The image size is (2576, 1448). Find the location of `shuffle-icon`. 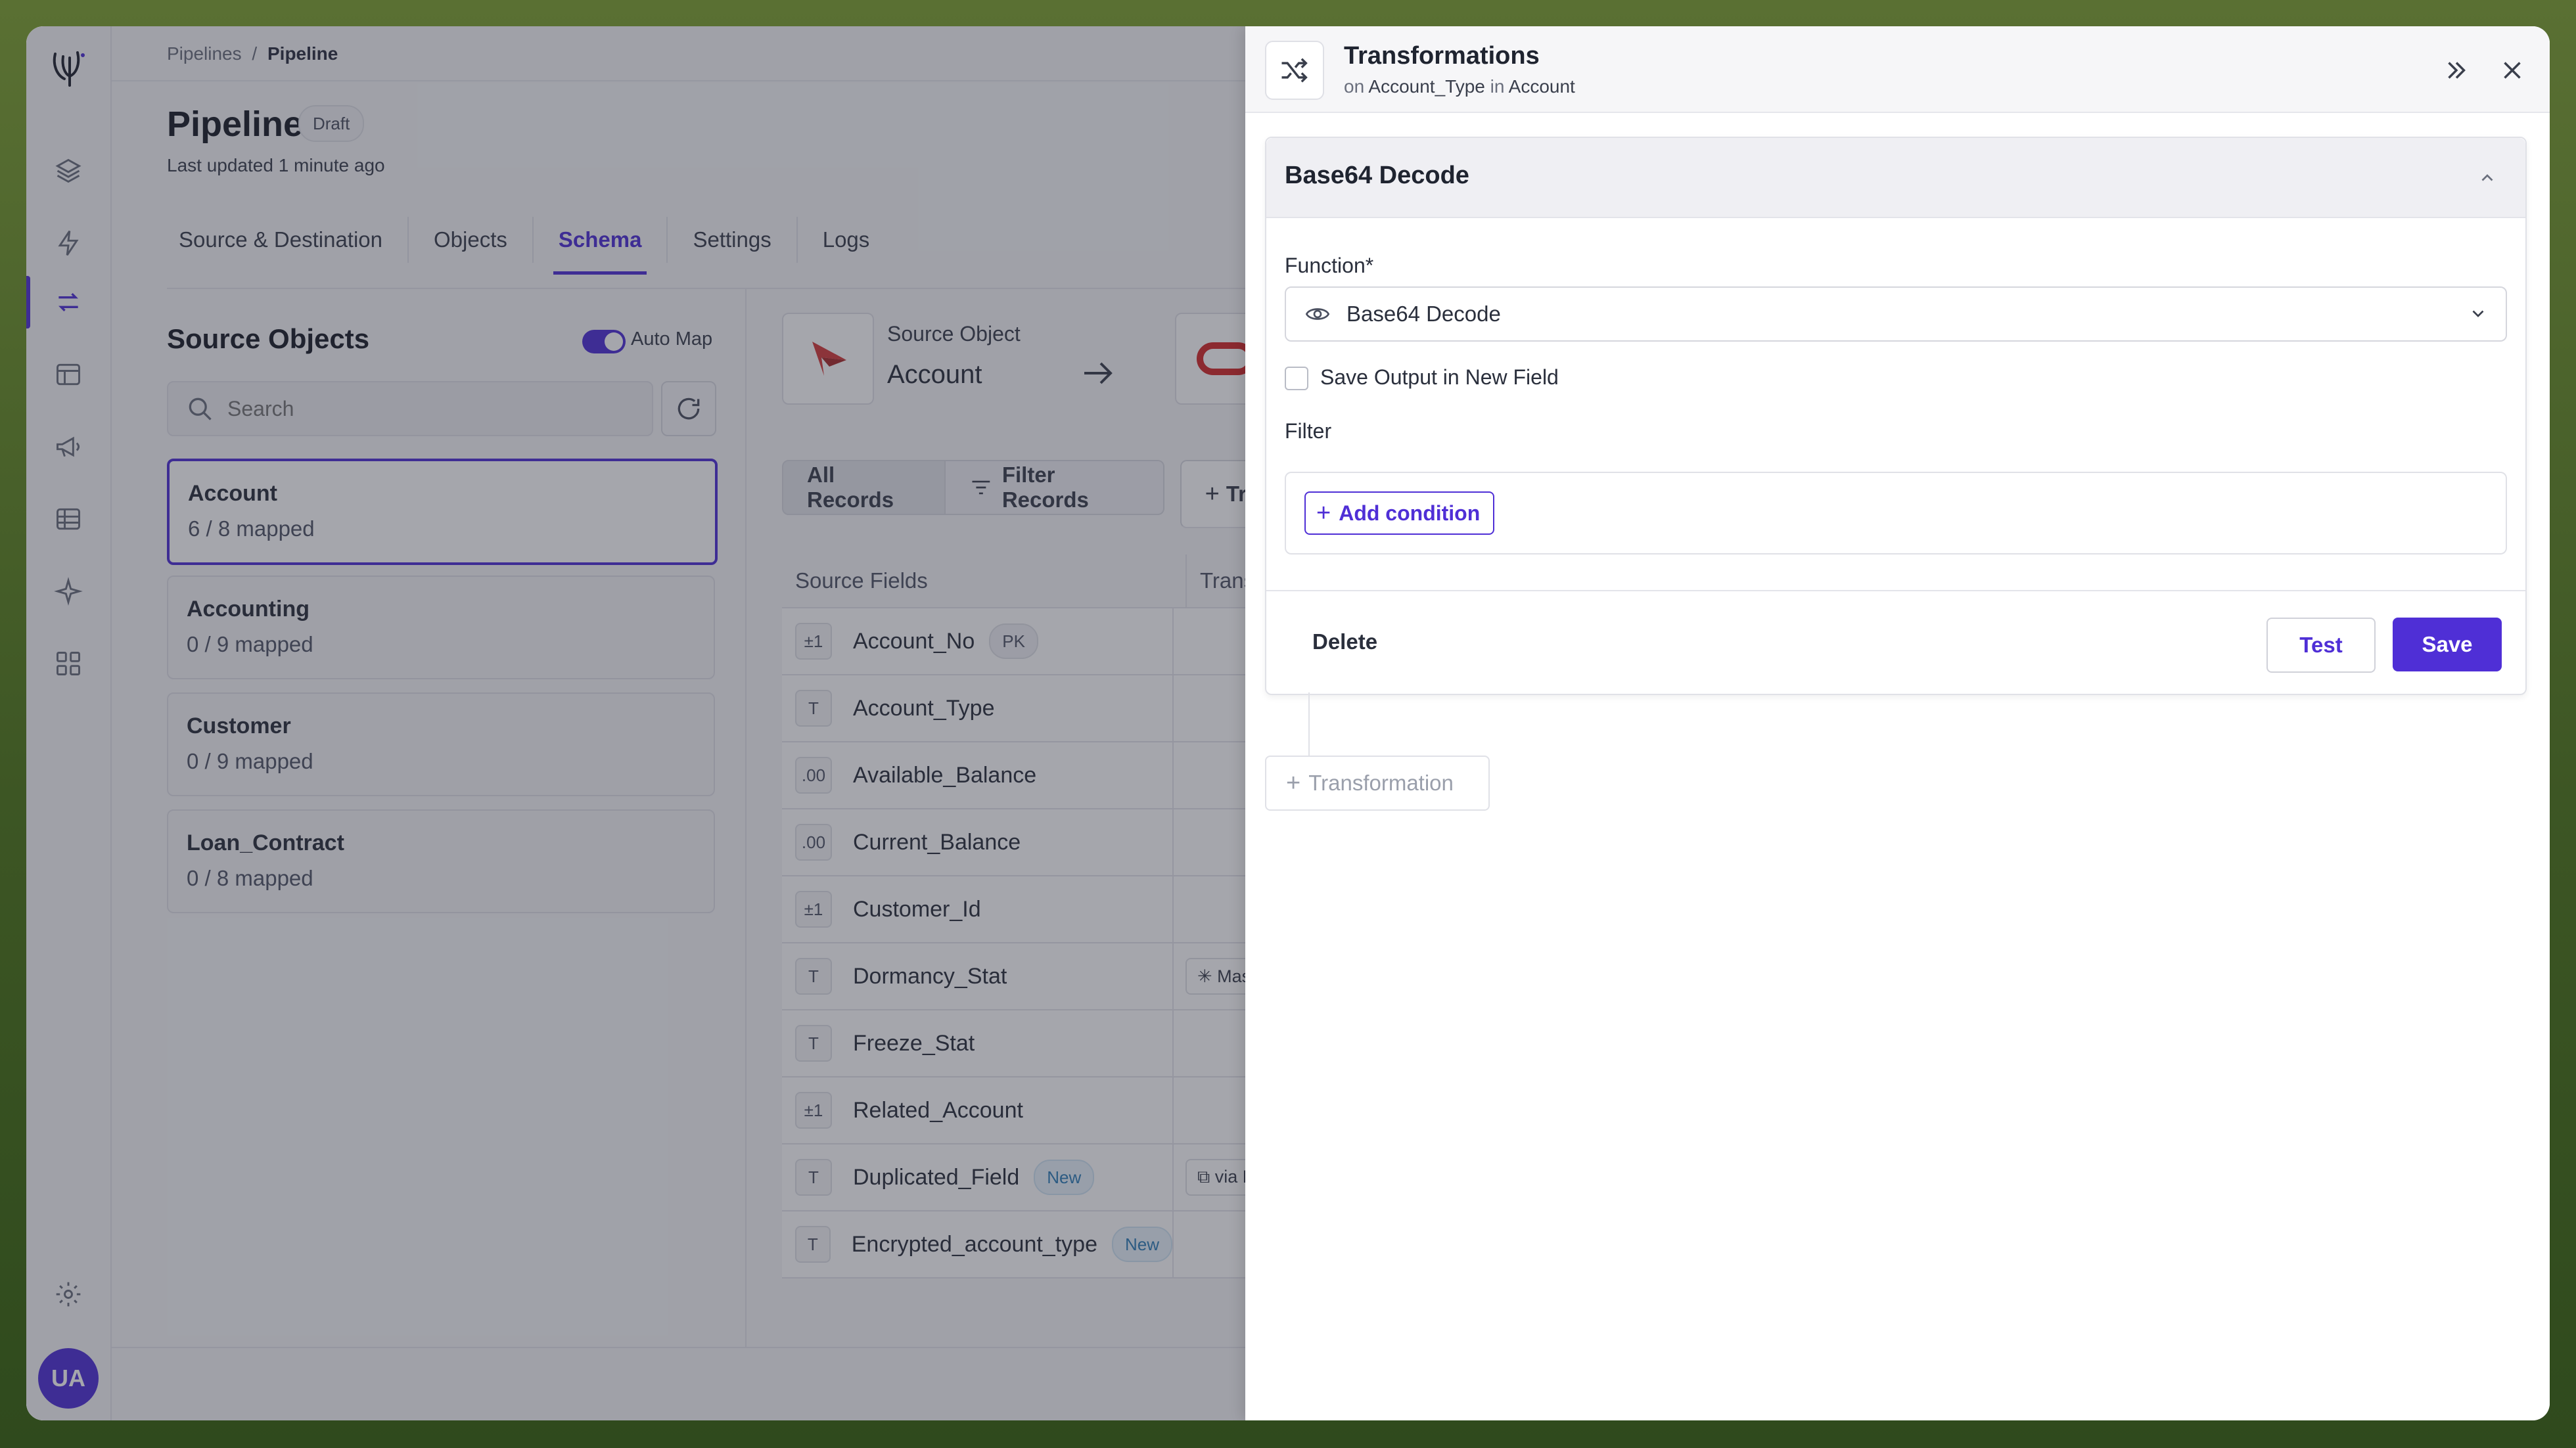

shuffle-icon is located at coordinates (1294, 70).